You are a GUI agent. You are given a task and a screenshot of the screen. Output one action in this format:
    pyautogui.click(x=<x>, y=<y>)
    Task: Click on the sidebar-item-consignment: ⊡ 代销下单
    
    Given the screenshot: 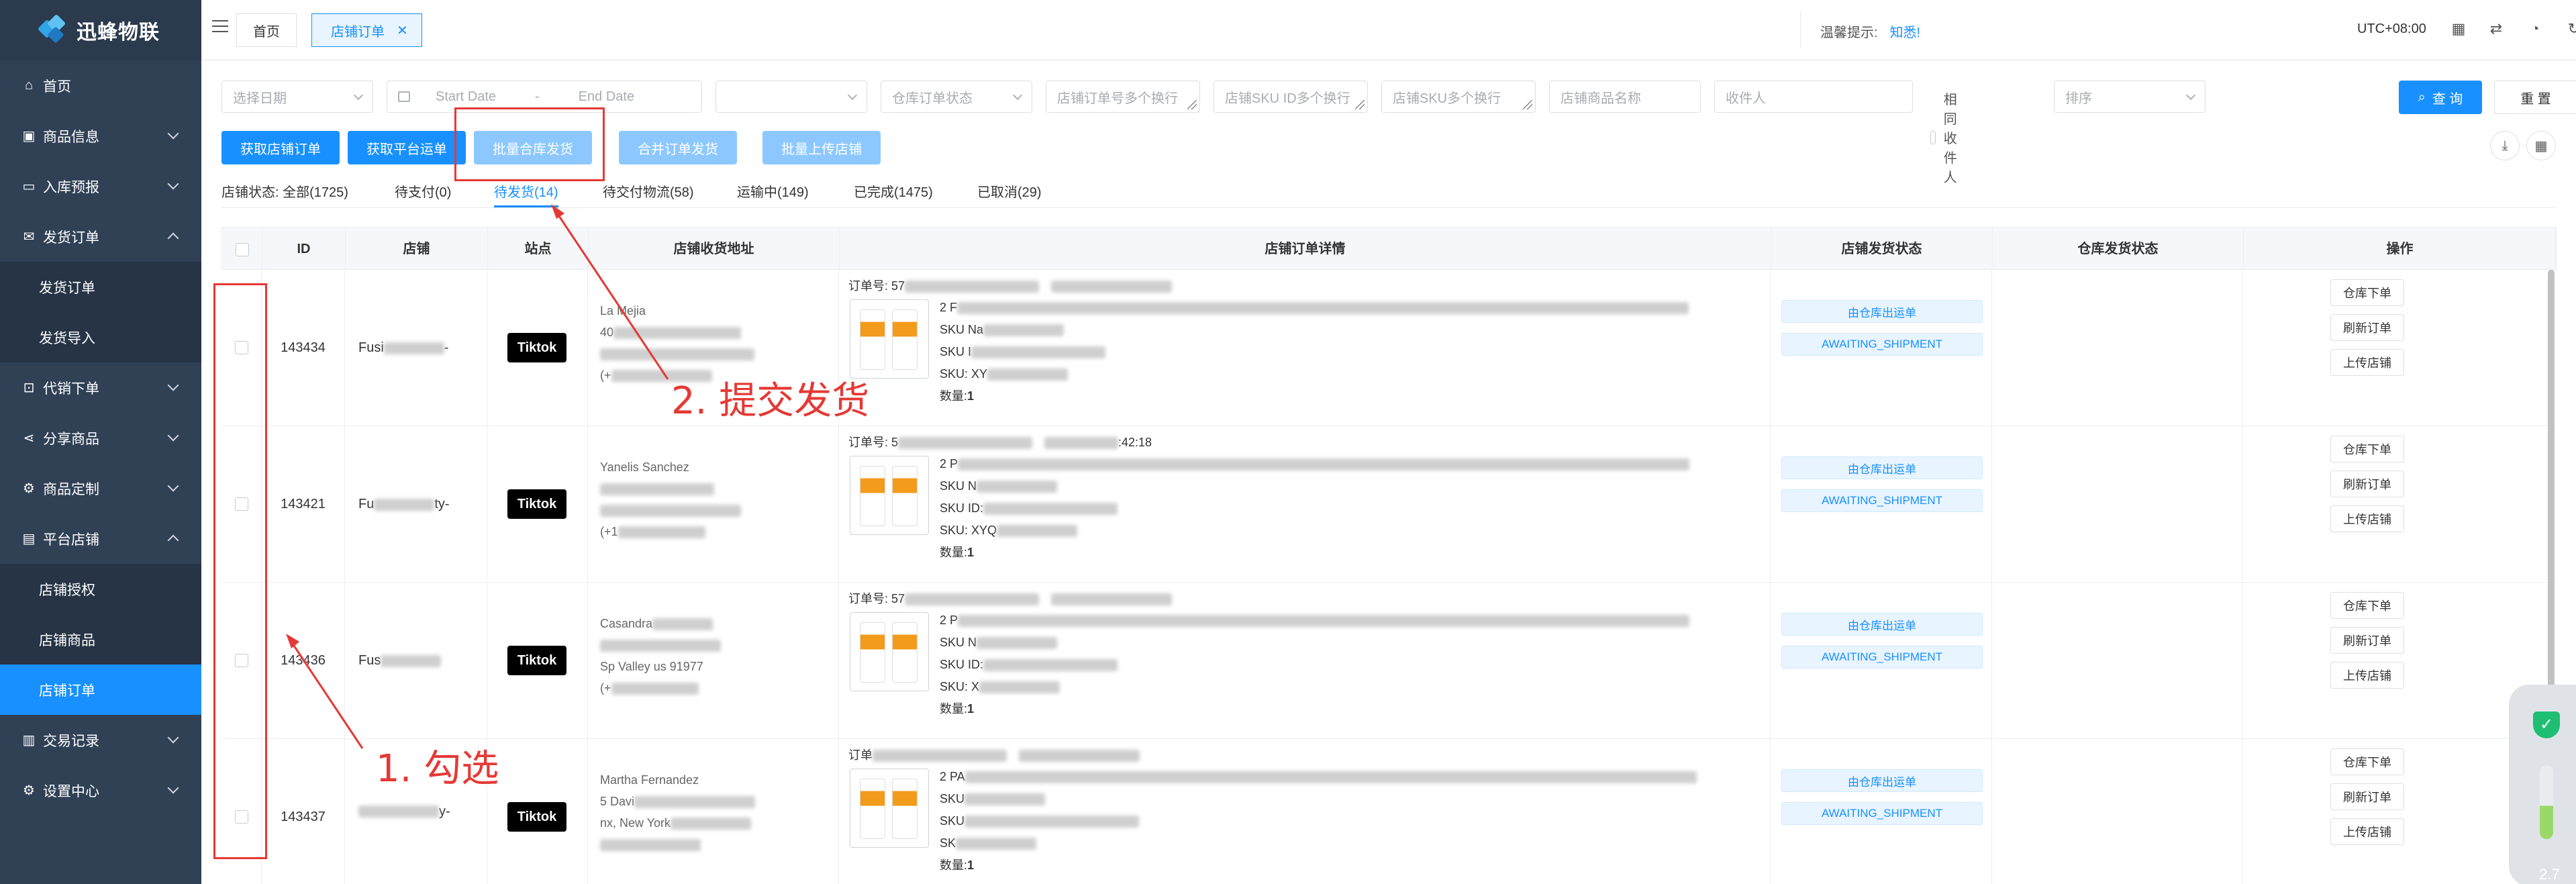 What is the action you would take?
    pyautogui.click(x=100, y=387)
    